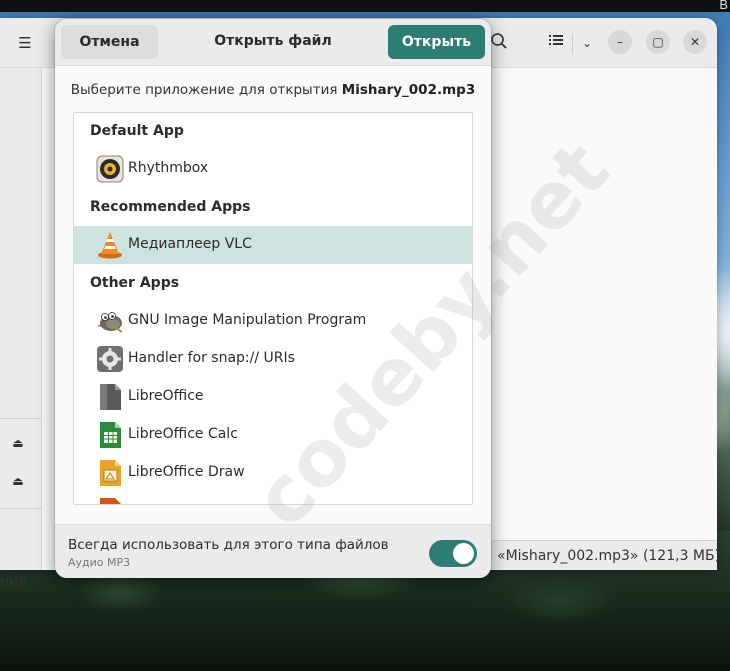  I want to click on section-other-apps: Other Apps, so click(135, 283).